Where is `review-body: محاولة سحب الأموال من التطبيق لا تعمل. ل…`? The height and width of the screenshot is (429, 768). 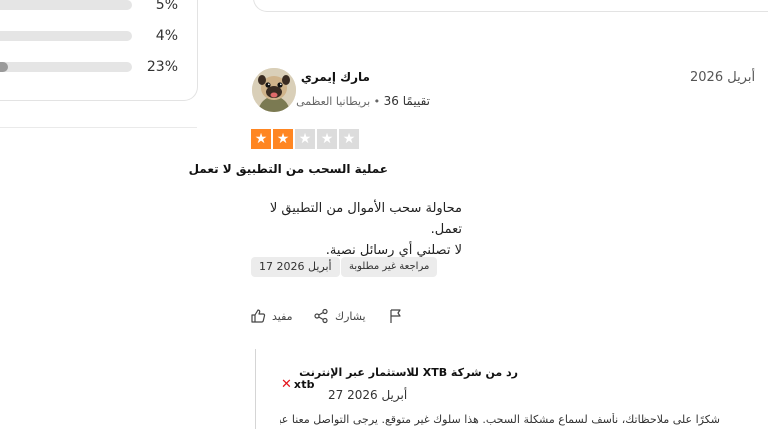 review-body: محاولة سحب الأموال من التطبيق لا تعمل. ل… is located at coordinates (356, 229).